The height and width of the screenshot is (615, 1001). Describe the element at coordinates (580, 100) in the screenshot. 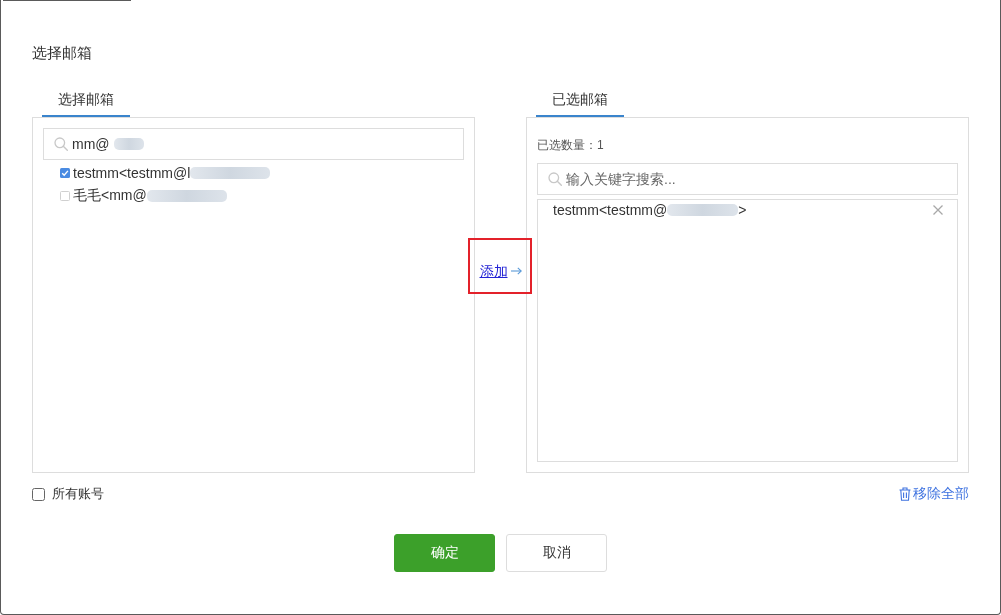

I see `tab: 已选邮箱` at that location.